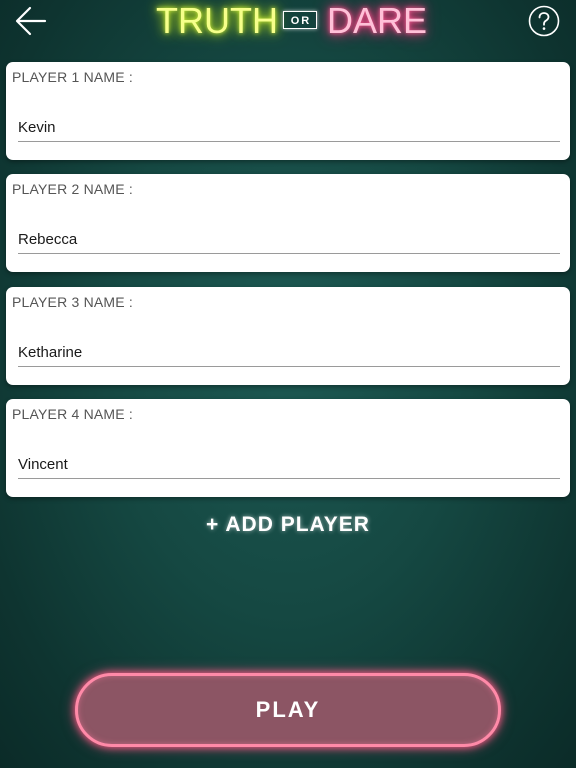 The width and height of the screenshot is (576, 768). What do you see at coordinates (288, 336) in the screenshot?
I see `player-3-card: PLAYER 3 NAME :` at bounding box center [288, 336].